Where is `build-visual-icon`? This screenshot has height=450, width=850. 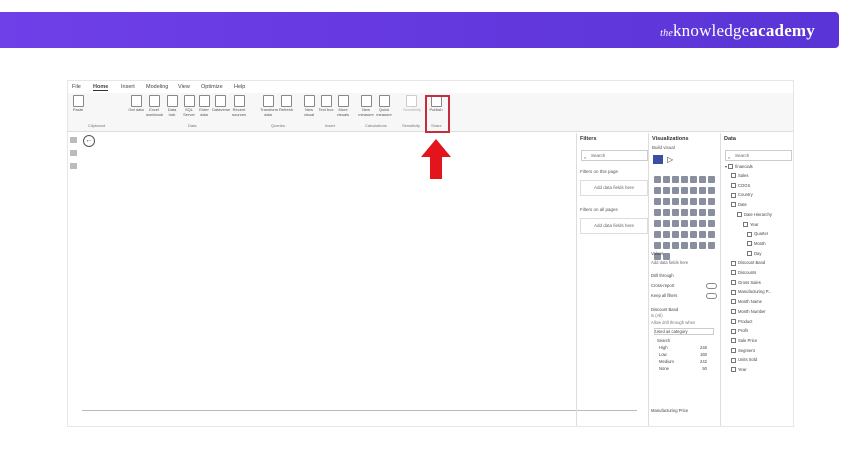
build-visual-icon is located at coordinates (658, 159).